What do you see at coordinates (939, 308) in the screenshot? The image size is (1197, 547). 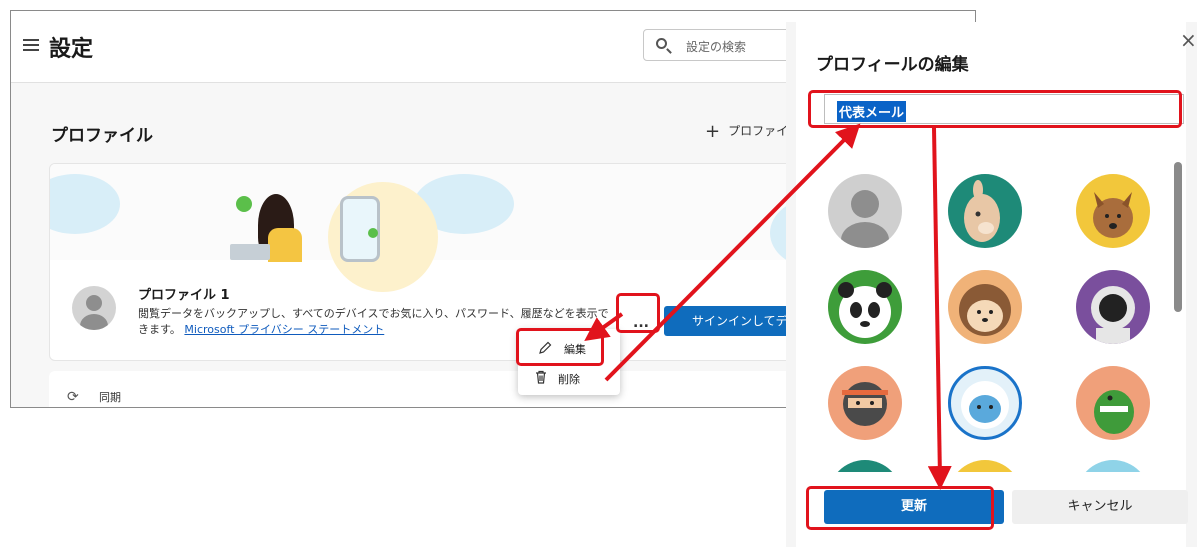 I see `arrow-input-to-update` at bounding box center [939, 308].